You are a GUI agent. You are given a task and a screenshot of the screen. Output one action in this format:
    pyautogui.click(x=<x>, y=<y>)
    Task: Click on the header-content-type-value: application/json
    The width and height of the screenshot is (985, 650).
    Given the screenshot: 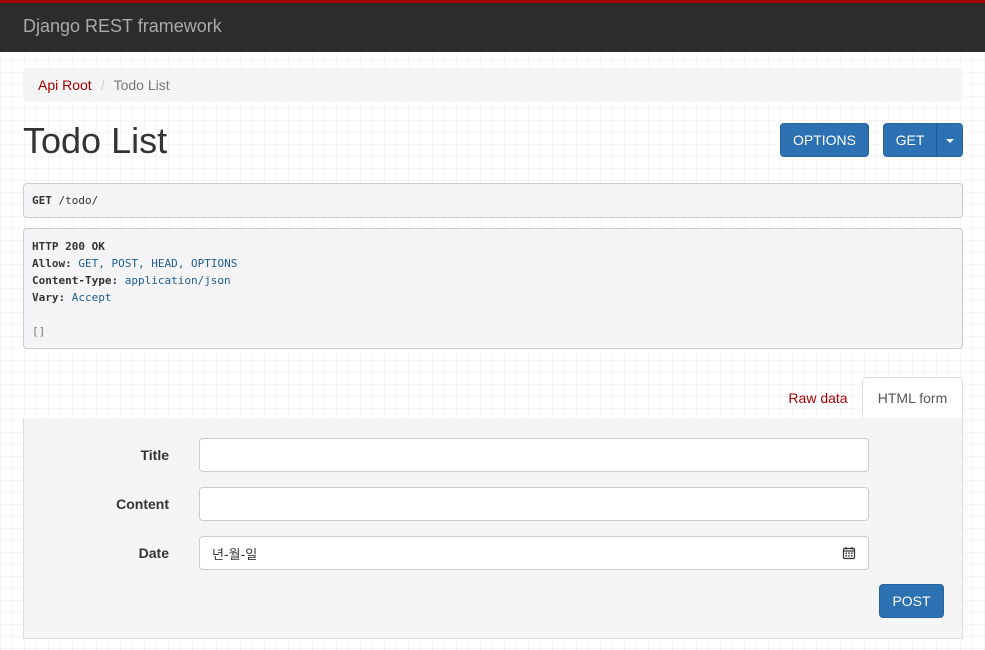 What is the action you would take?
    pyautogui.click(x=177, y=280)
    